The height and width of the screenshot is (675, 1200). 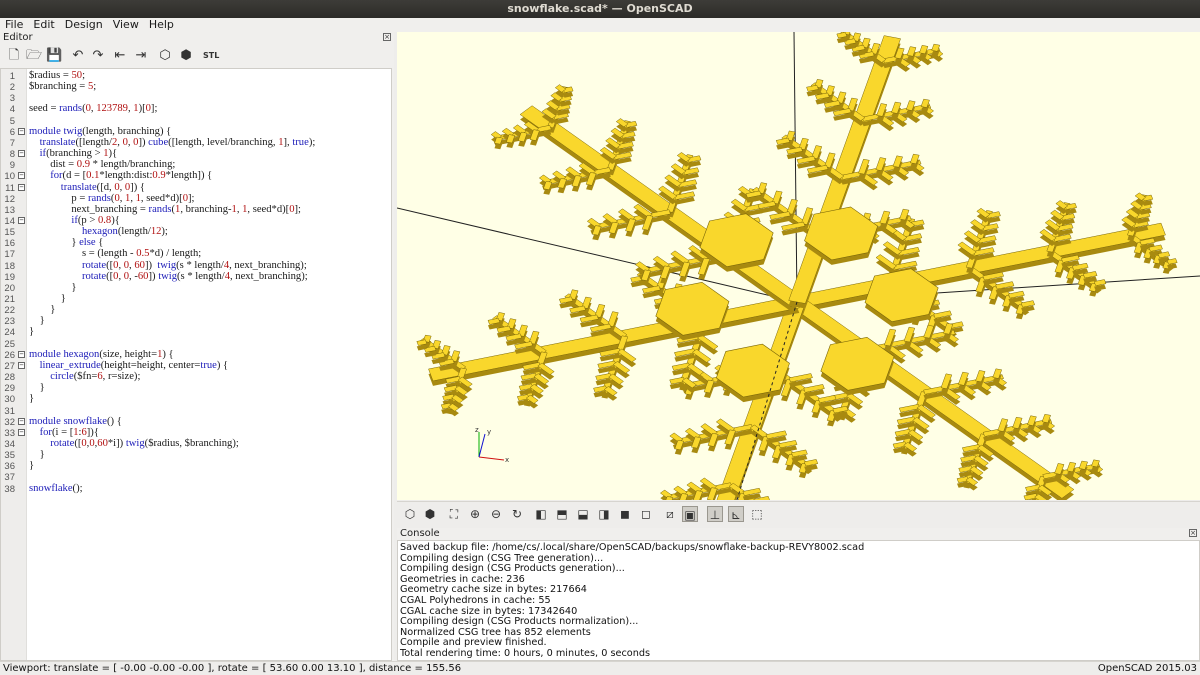 I want to click on undo-icon: ↶, so click(x=78, y=56).